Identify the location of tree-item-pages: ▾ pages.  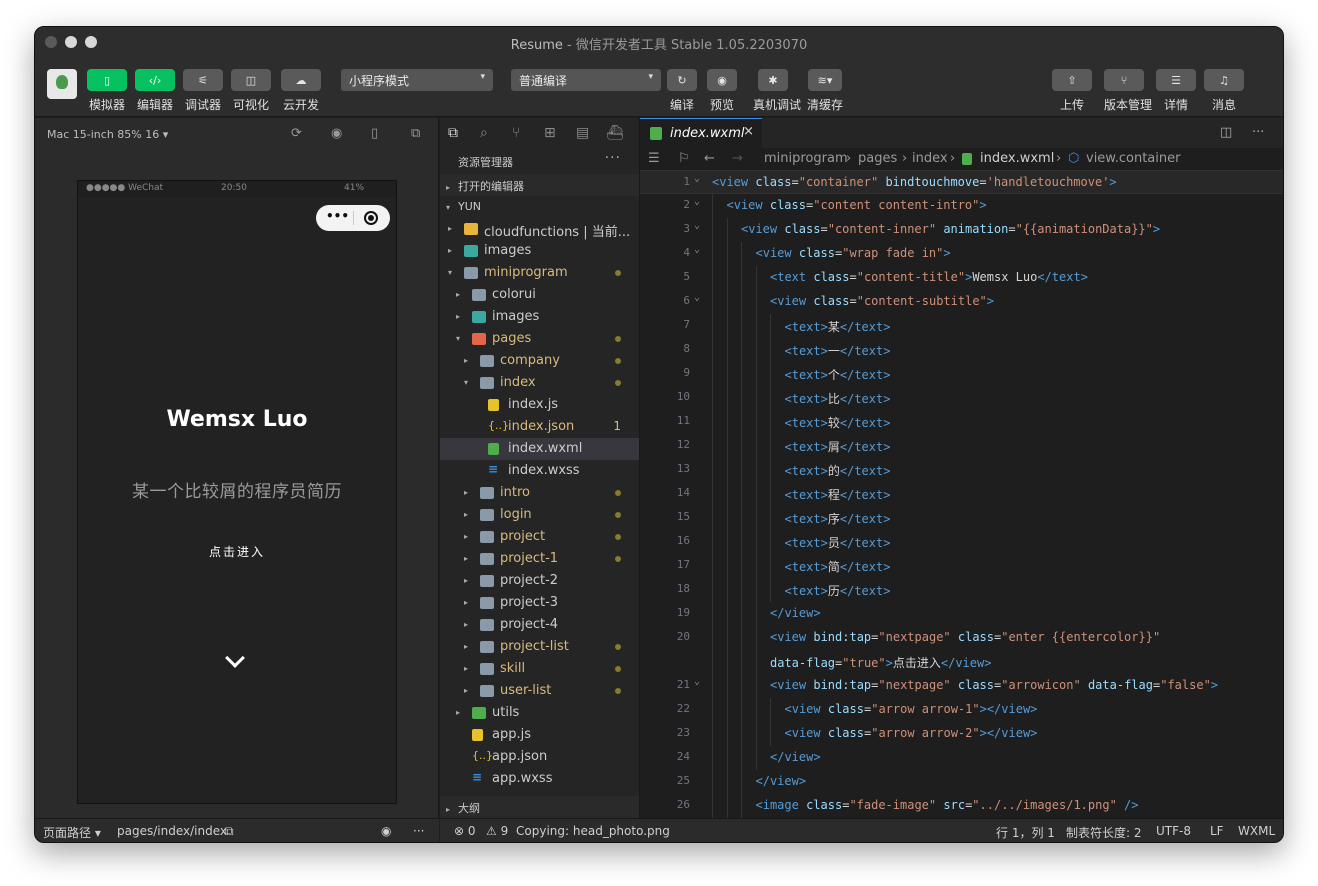
(539, 339).